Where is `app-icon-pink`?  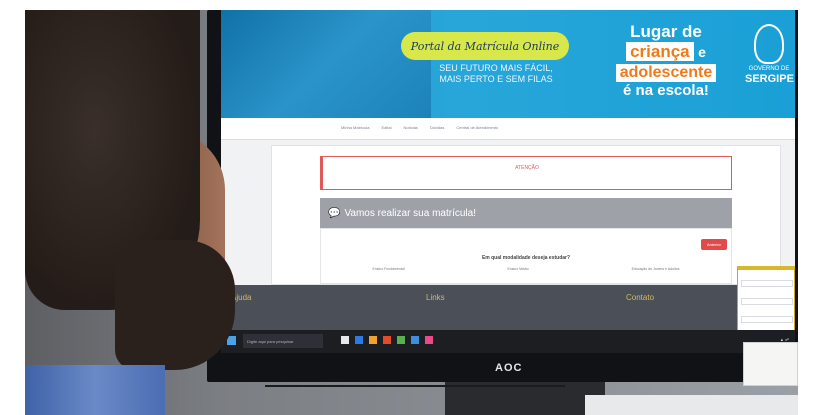 app-icon-pink is located at coordinates (429, 340).